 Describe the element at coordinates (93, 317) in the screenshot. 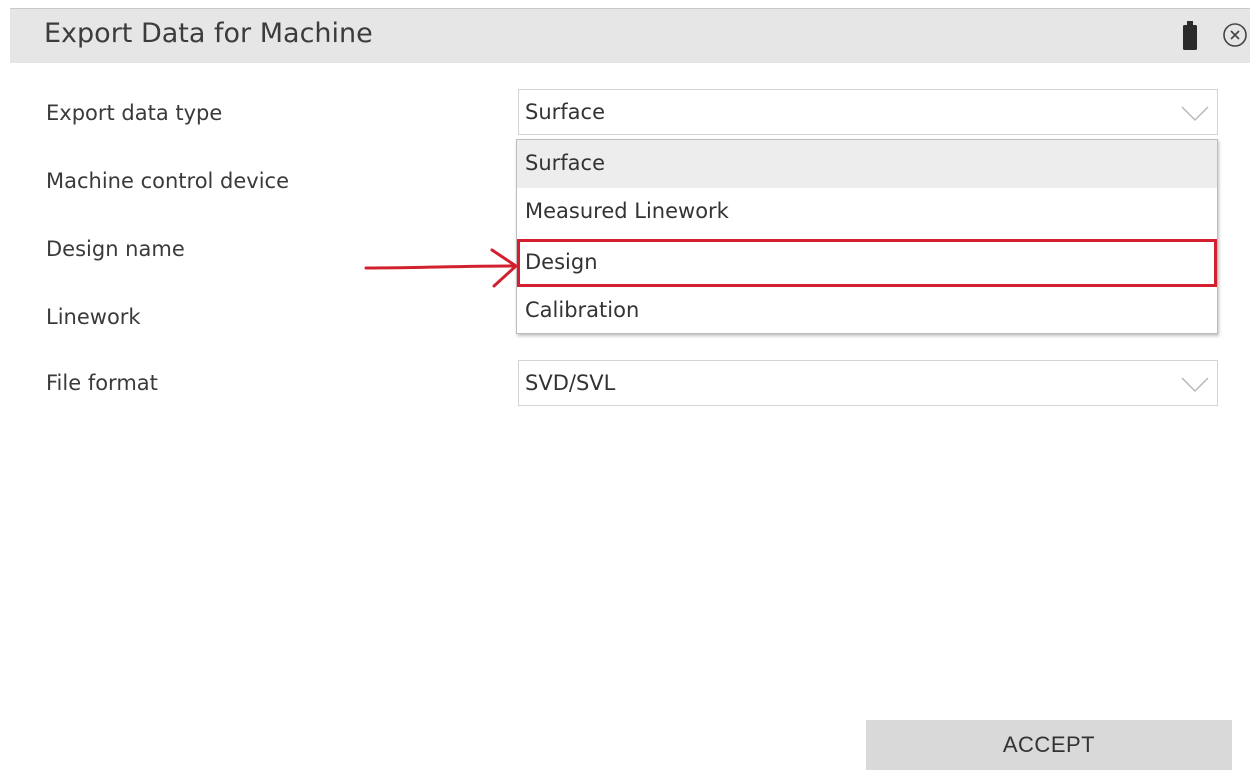

I see `linework-label: Linework` at that location.